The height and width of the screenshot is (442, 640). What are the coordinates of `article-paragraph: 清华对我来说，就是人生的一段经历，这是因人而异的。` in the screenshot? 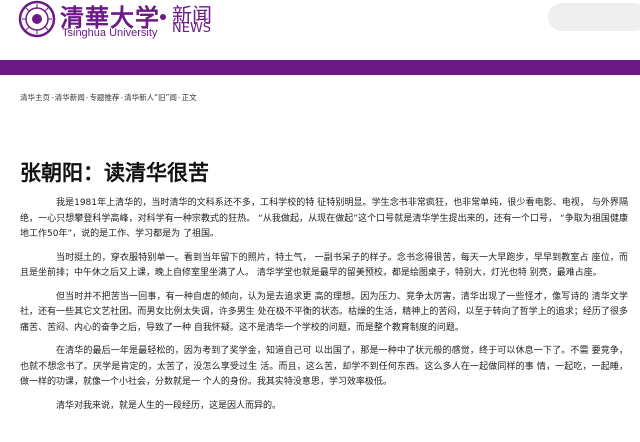 It's located at (169, 405).